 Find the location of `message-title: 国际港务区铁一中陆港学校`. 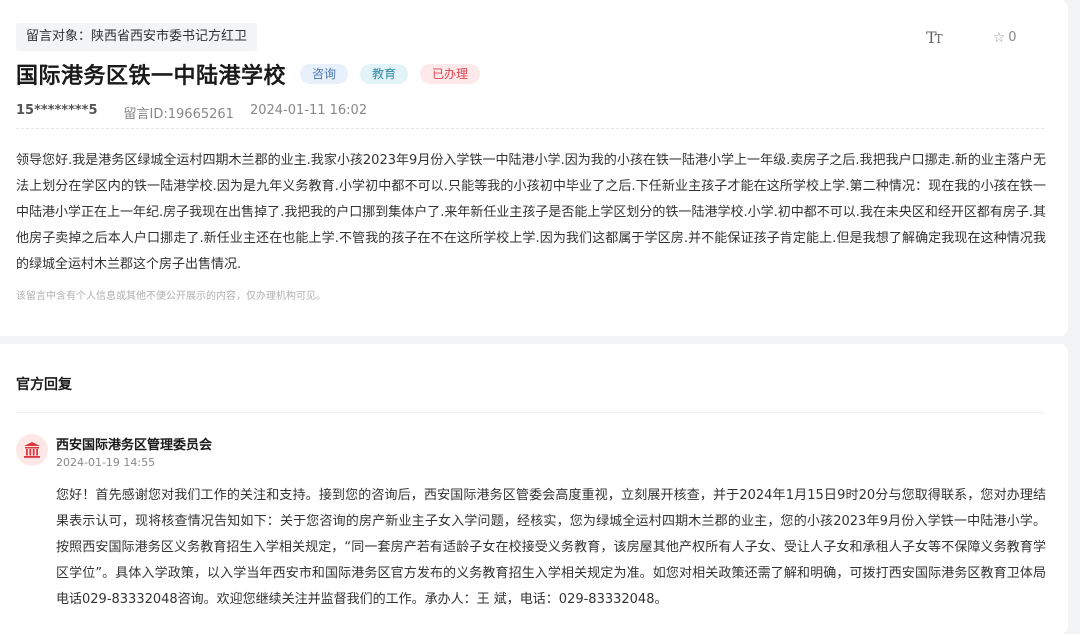

message-title: 国际港务区铁一中陆港学校 is located at coordinates (151, 76).